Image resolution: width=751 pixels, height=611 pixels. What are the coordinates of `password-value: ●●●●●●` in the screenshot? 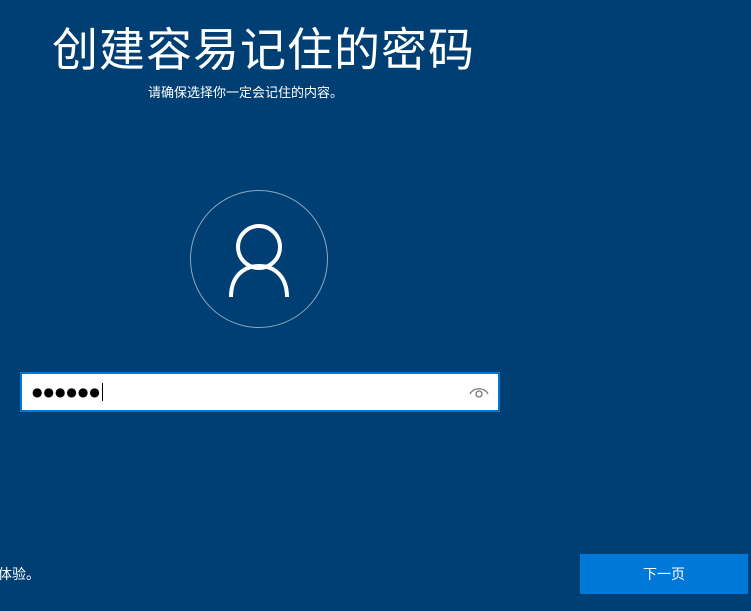 It's located at (67, 392).